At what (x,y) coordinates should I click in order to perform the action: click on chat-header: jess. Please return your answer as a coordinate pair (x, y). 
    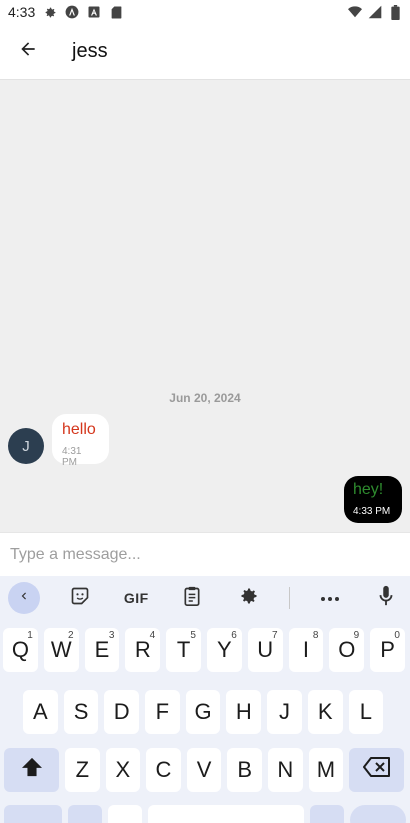
    Looking at the image, I should click on (205, 52).